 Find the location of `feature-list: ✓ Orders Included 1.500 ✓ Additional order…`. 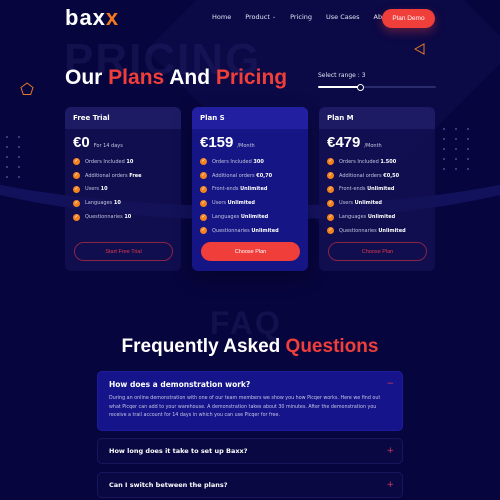

feature-list: ✓ Orders Included 1.500 ✓ Additional order… is located at coordinates (377, 196).